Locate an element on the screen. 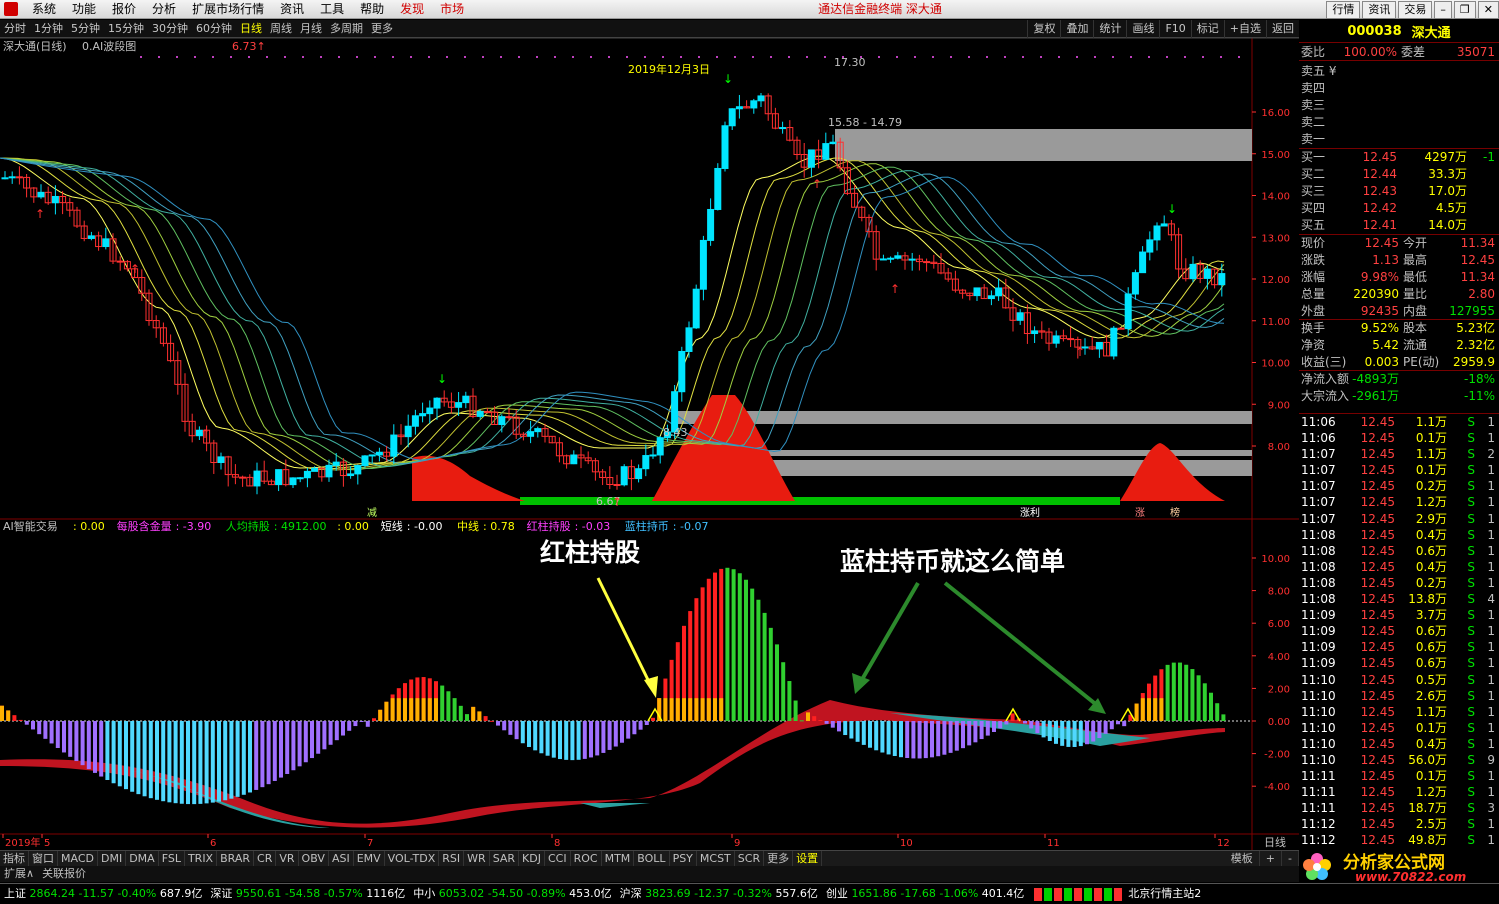 The image size is (1499, 904). menu-hot-0: 发现 is located at coordinates (412, 9).